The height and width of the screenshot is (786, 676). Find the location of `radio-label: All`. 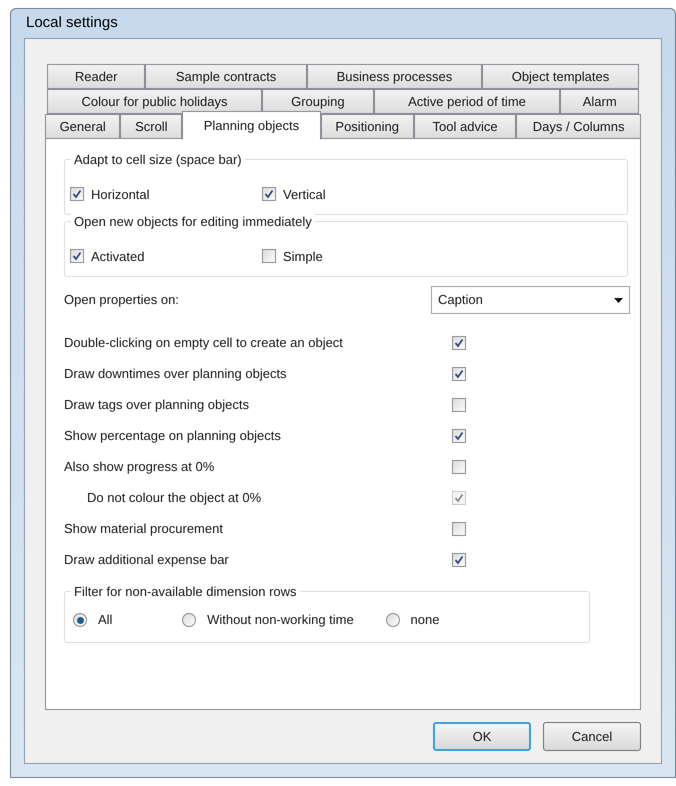

radio-label: All is located at coordinates (105, 620).